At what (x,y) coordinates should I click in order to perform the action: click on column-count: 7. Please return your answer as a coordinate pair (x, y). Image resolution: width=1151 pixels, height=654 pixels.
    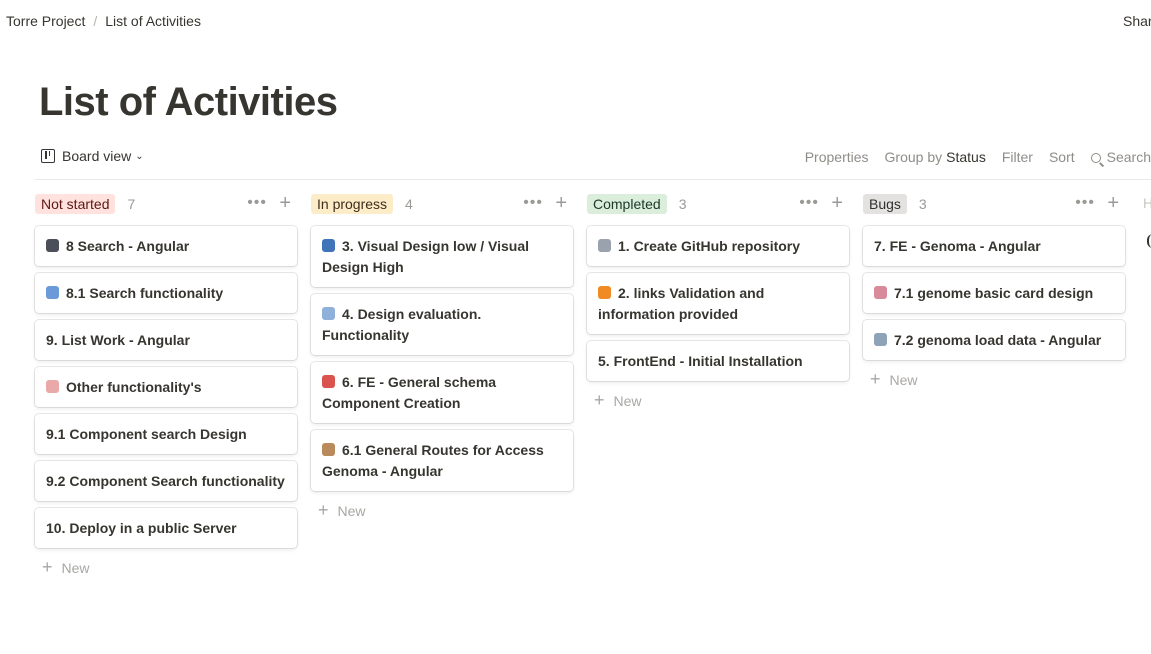
    Looking at the image, I should click on (131, 204).